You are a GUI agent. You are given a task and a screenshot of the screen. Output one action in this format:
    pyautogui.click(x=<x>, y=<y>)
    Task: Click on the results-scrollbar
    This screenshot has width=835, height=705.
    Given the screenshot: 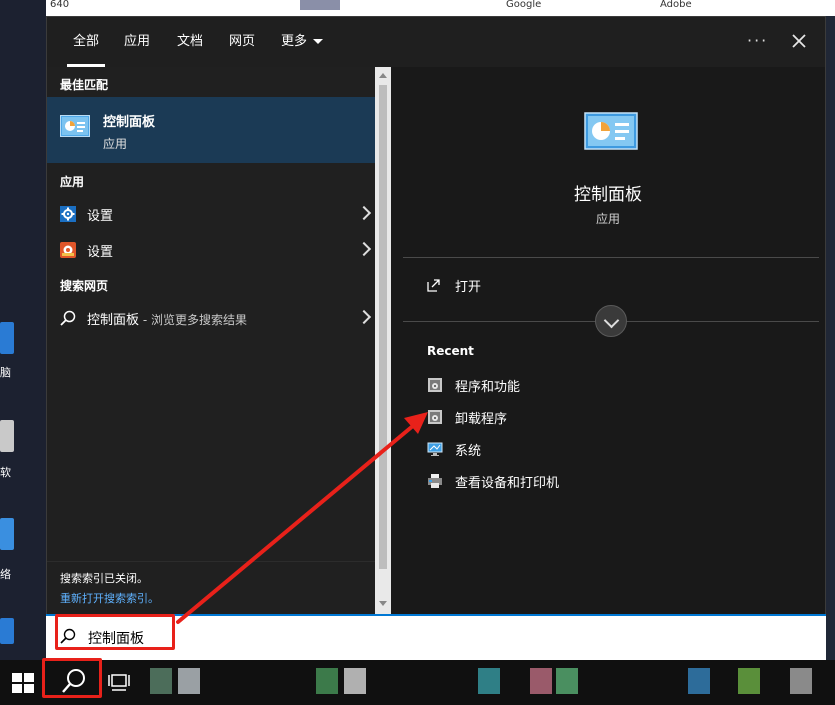 What is the action you would take?
    pyautogui.click(x=383, y=341)
    